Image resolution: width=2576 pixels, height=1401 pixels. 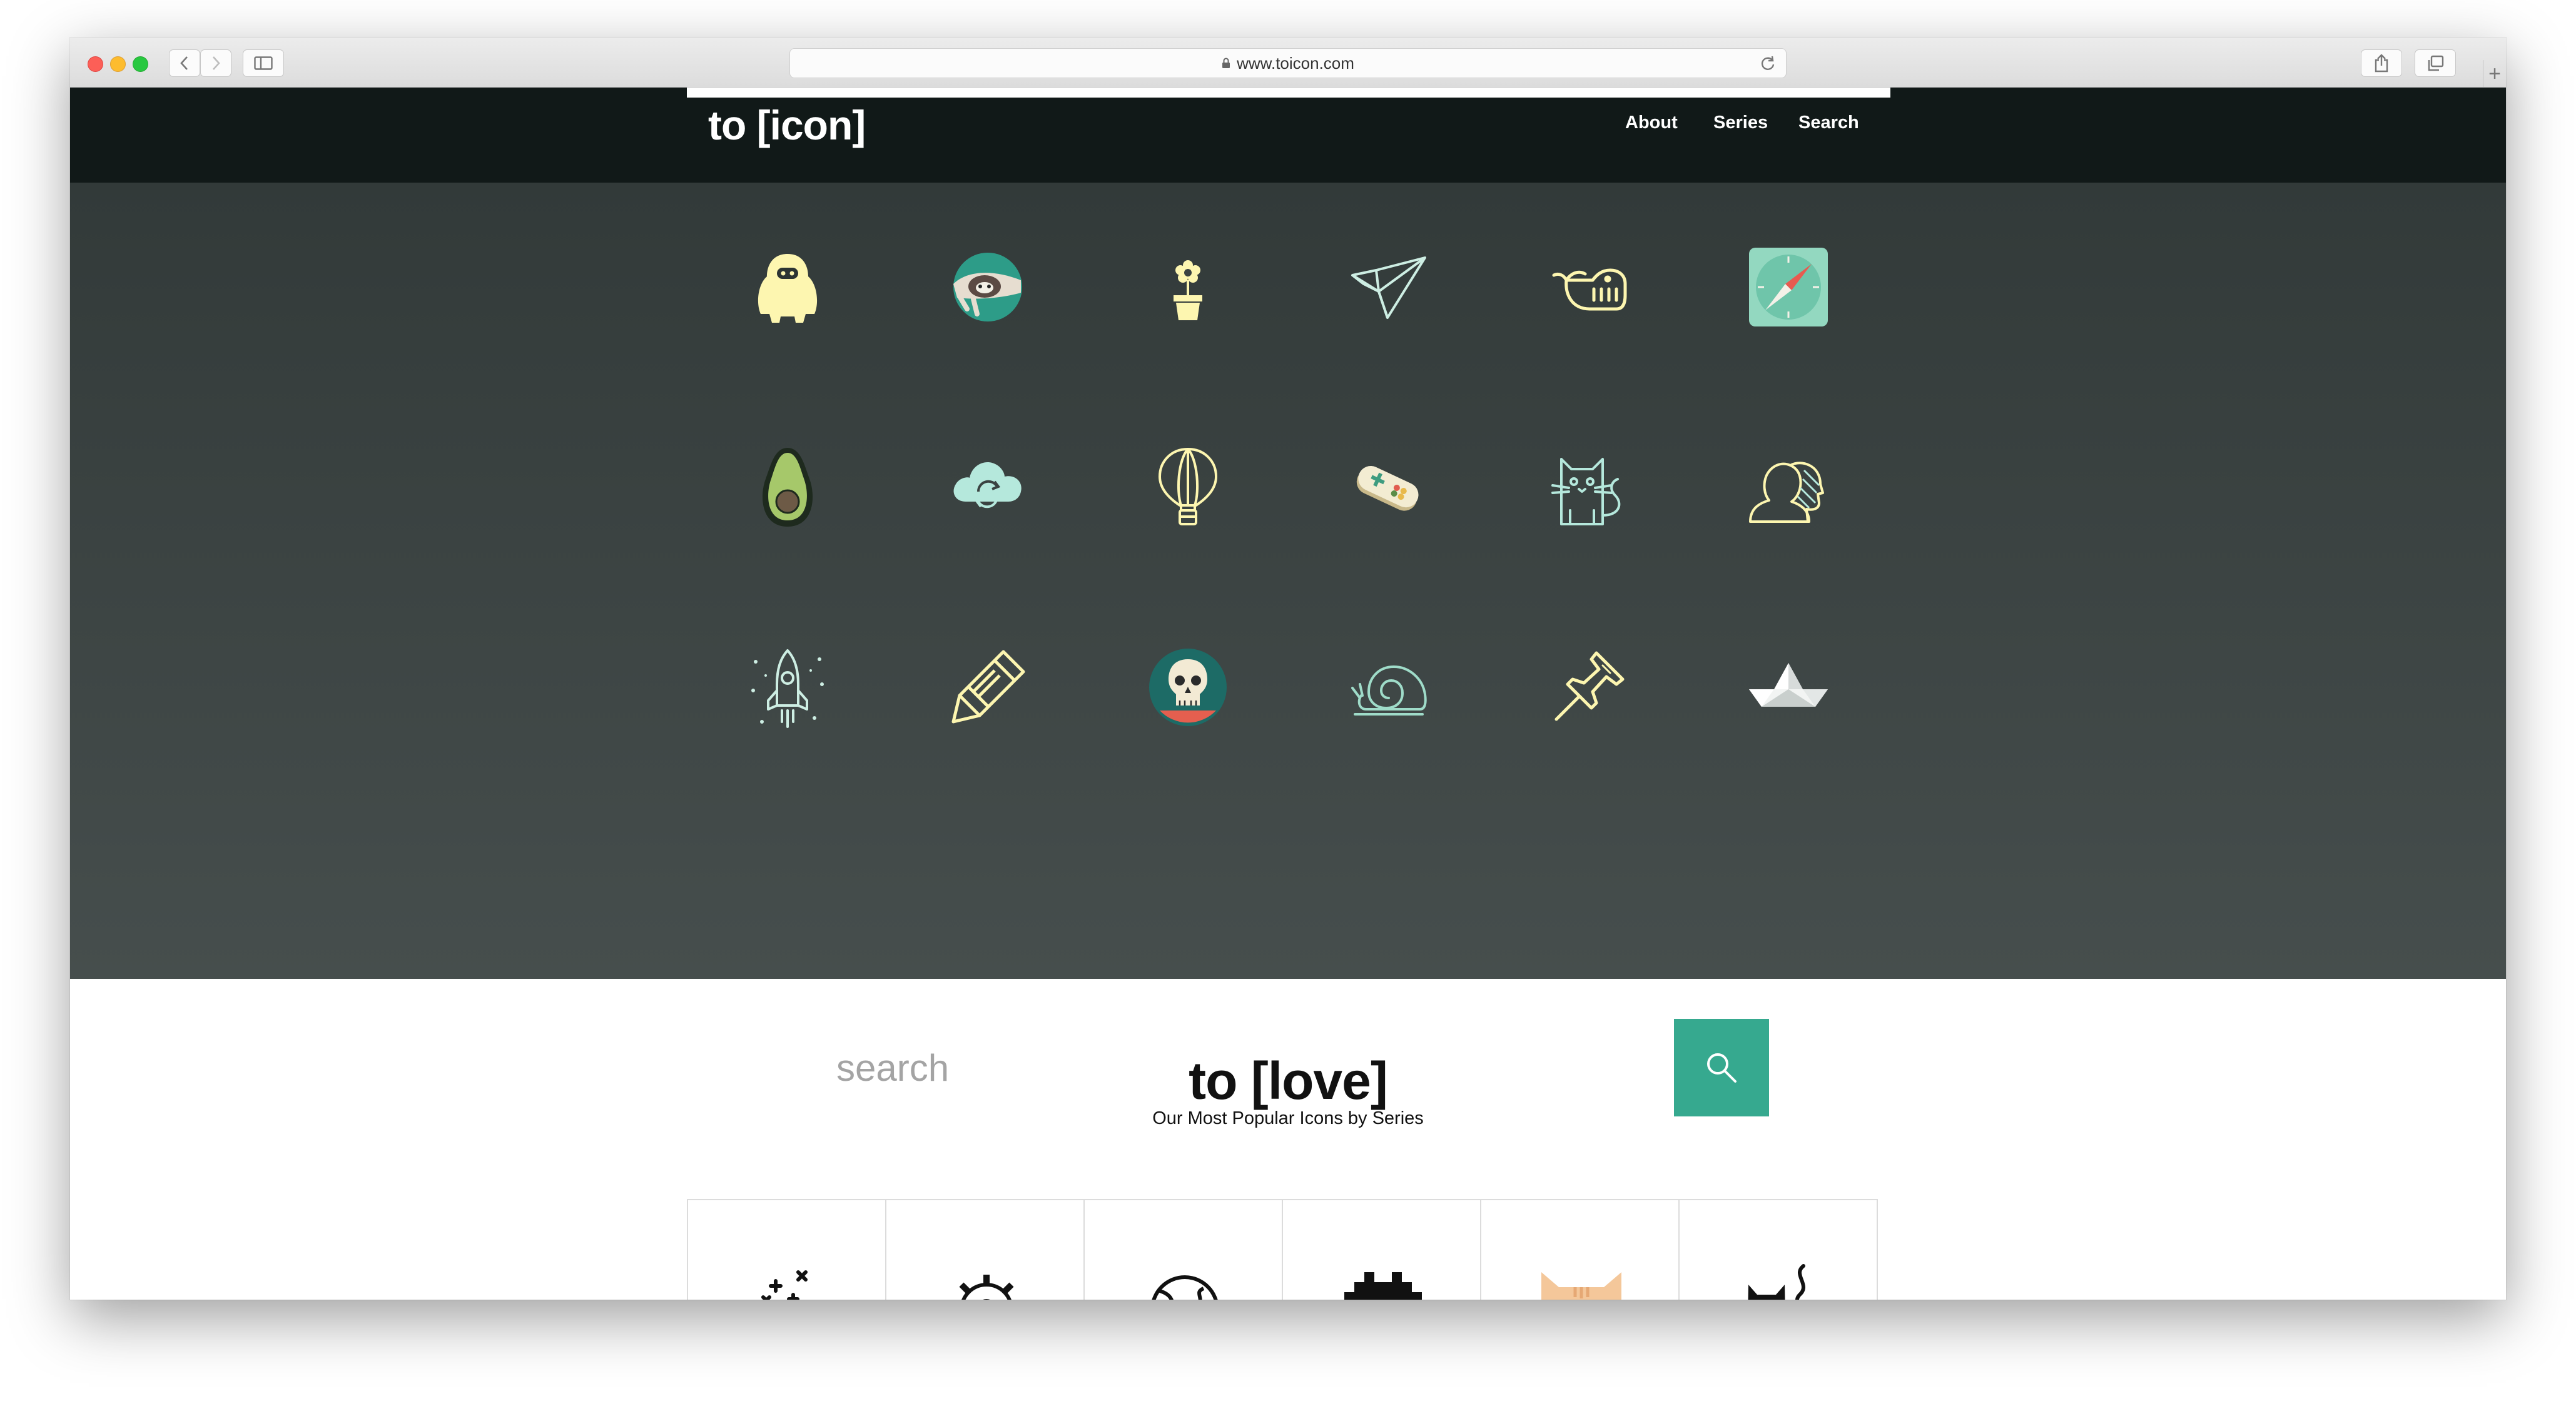 I want to click on whale-icon, so click(x=1588, y=287).